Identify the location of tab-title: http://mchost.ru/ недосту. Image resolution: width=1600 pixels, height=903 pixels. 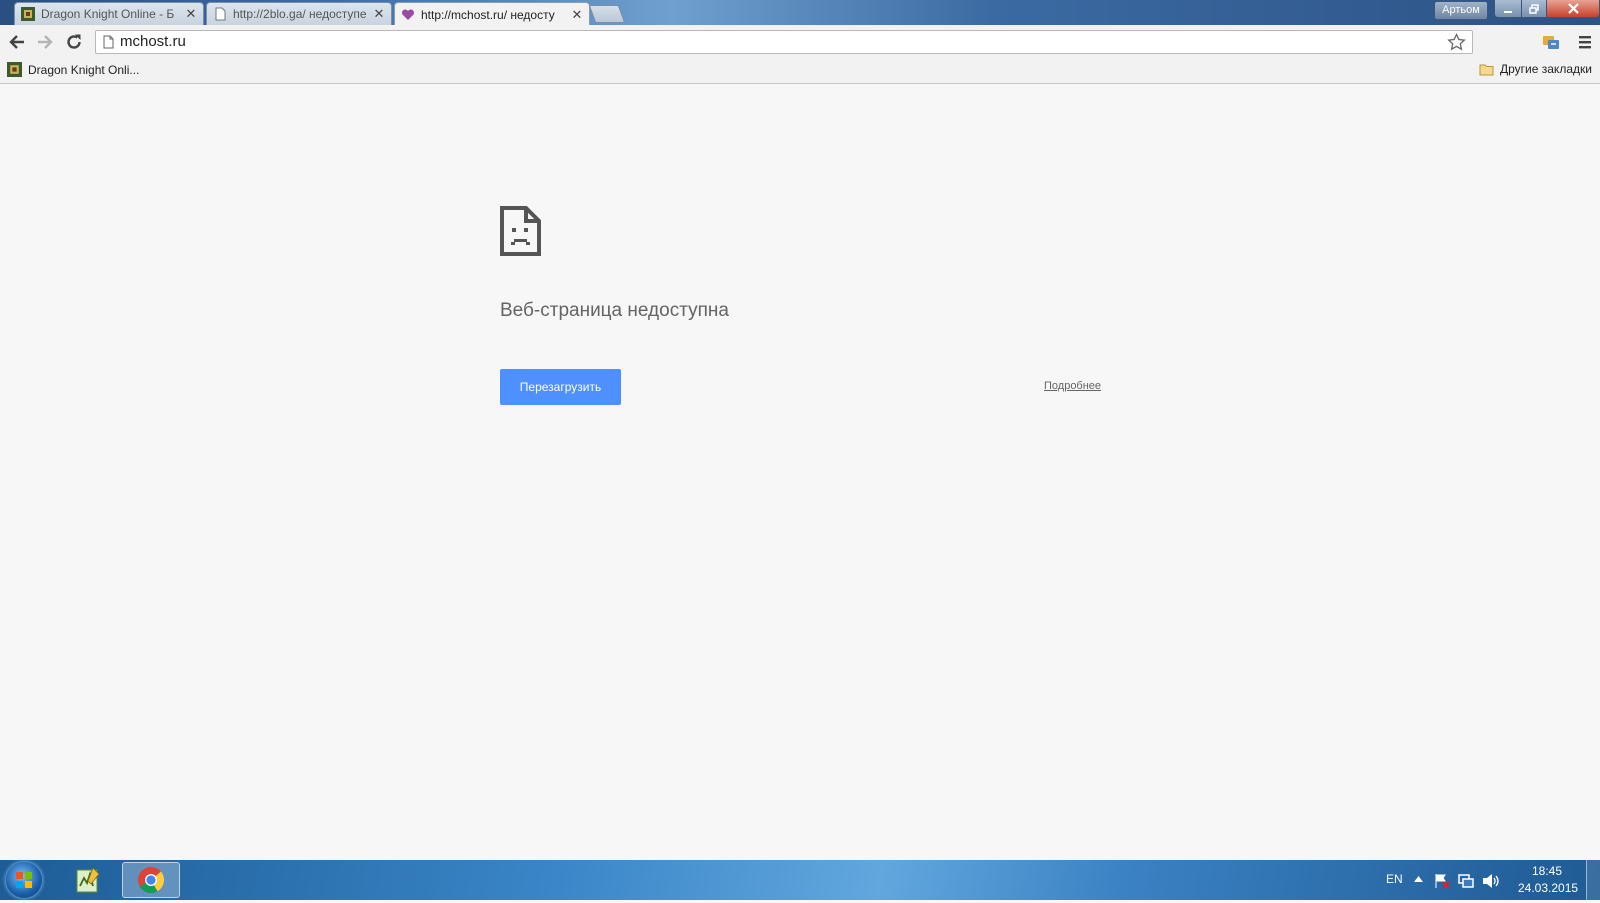
(488, 14).